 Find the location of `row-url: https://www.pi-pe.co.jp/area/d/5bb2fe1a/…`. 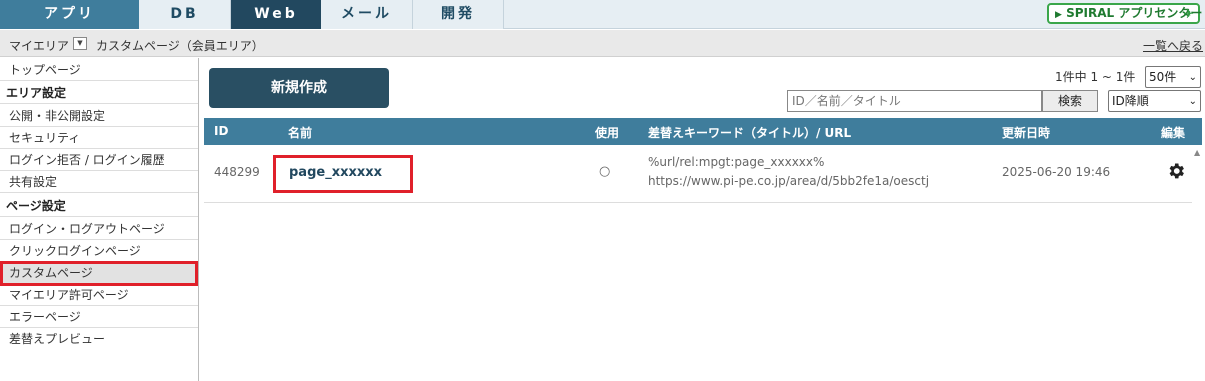

row-url: https://www.pi-pe.co.jp/area/d/5bb2fe1a/… is located at coordinates (789, 181).